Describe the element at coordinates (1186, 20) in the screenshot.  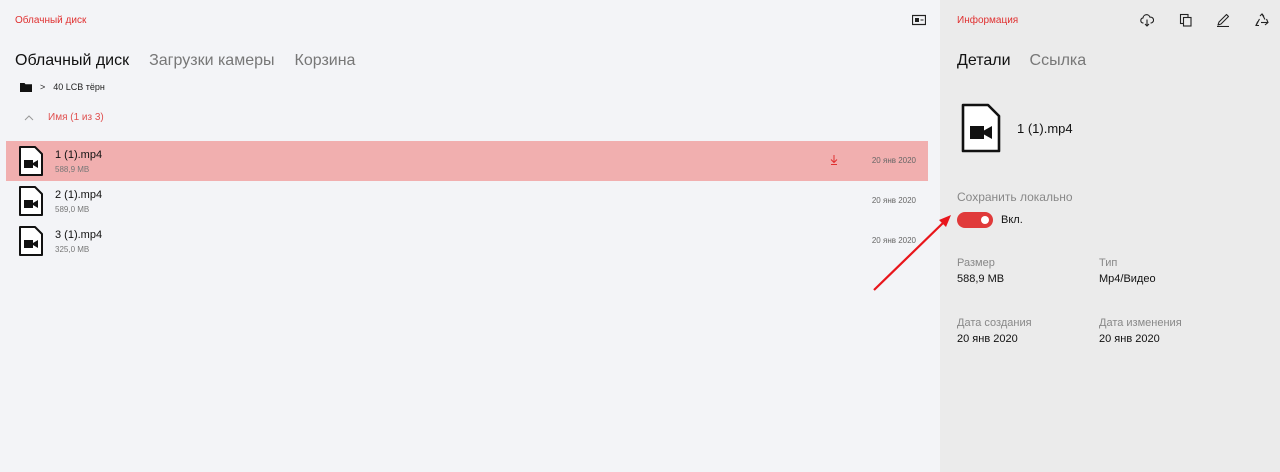
I see `copy-icon` at that location.